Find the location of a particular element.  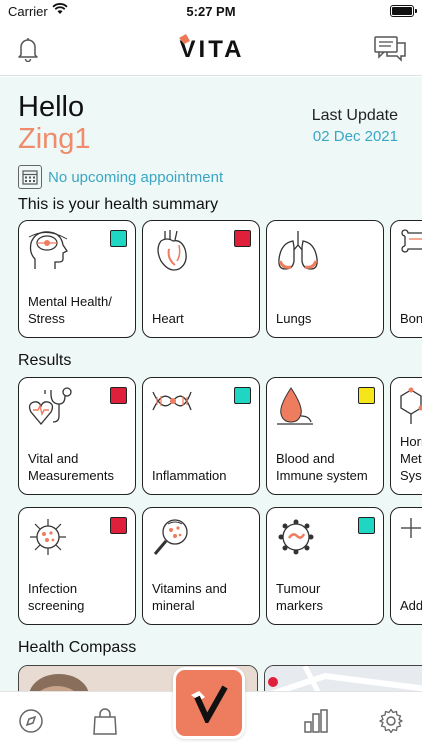

card-title: Heart is located at coordinates (168, 318).